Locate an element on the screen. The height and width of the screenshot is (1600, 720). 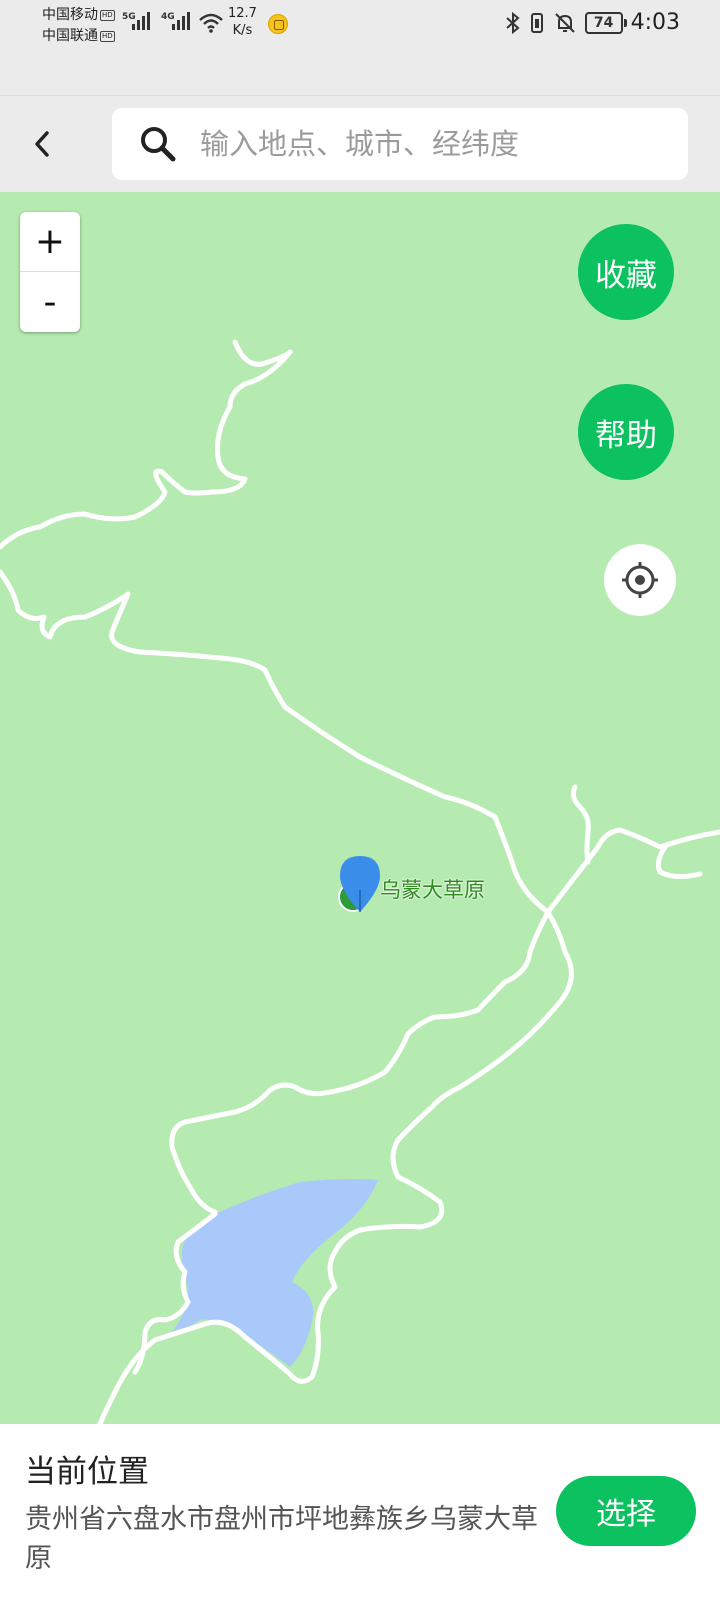
carrier-name-2: 中国联通 is located at coordinates (70, 36).